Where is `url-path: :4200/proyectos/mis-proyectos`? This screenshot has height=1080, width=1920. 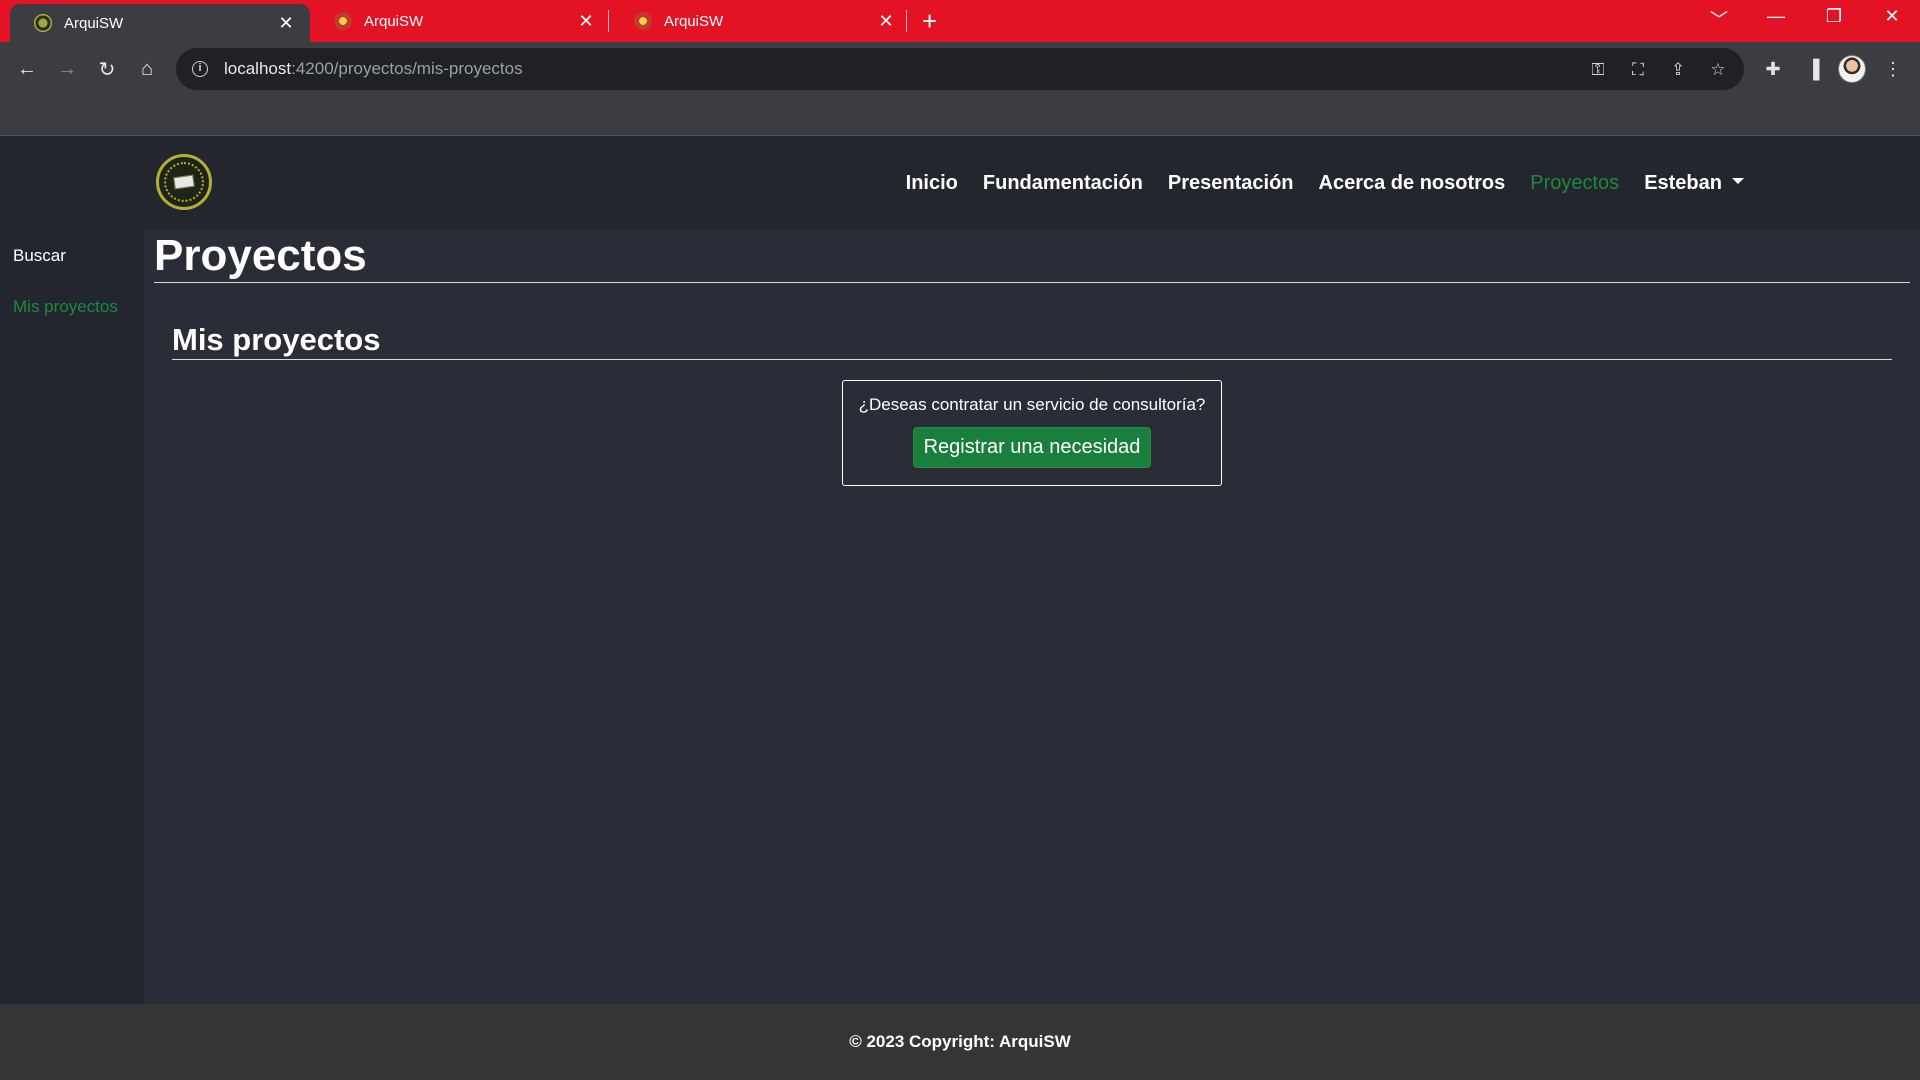
url-path: :4200/proyectos/mis-proyectos is located at coordinates (407, 68).